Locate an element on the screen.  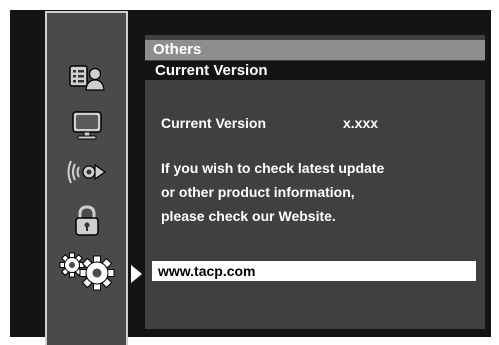
gears-icon is located at coordinates (86, 271).